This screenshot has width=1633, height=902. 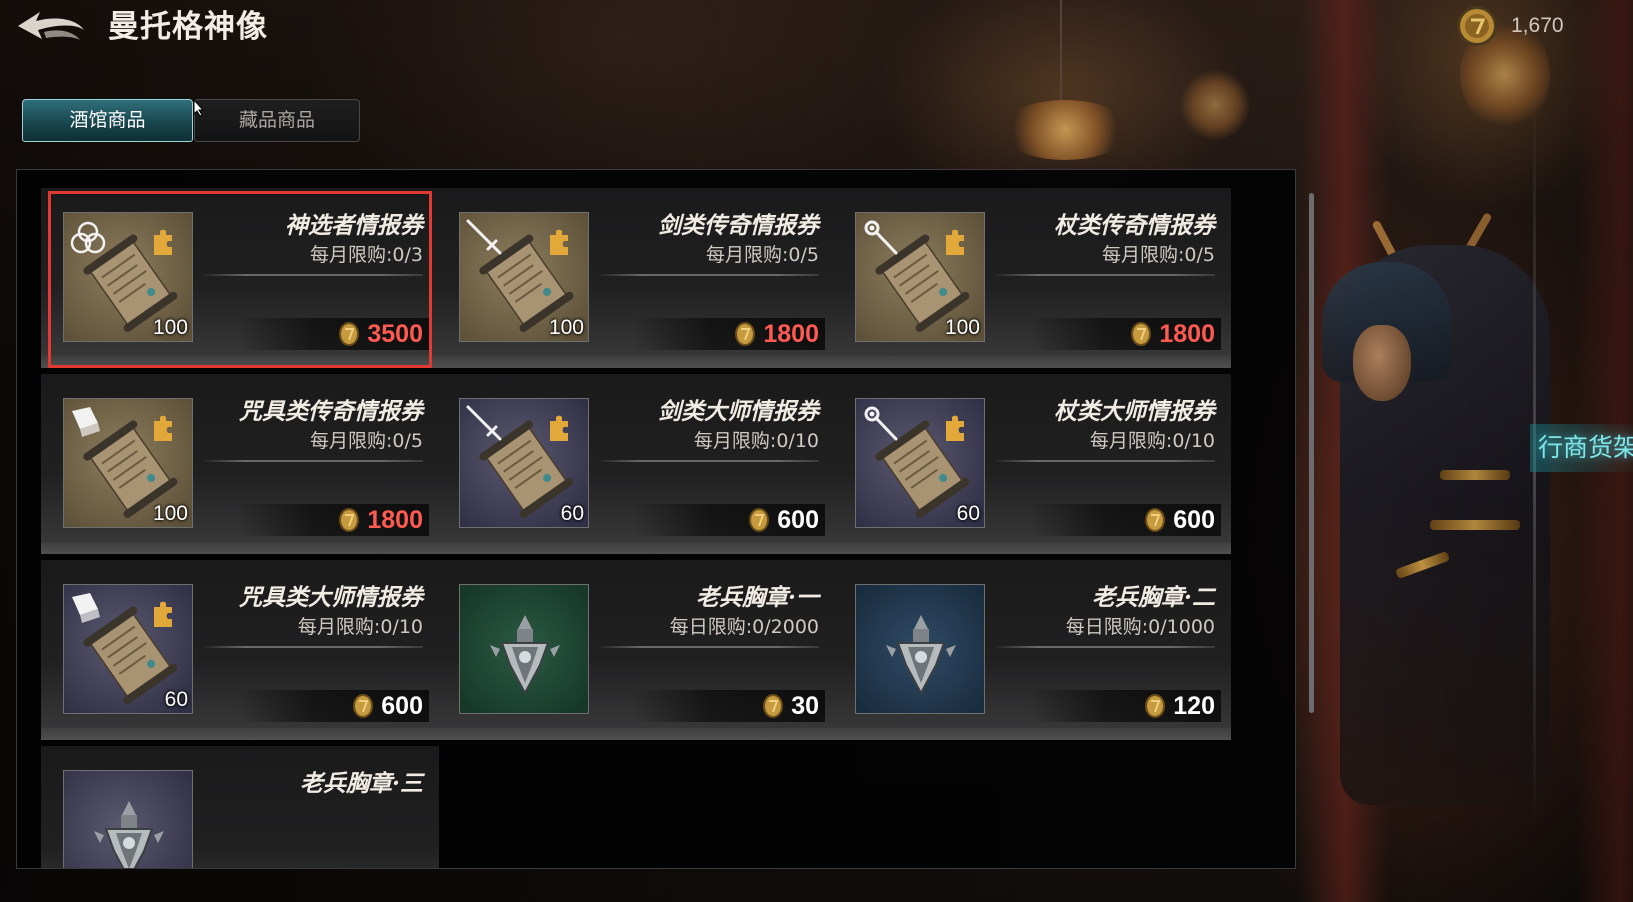 I want to click on item-name: 咒具类大师情报券, so click(x=331, y=597).